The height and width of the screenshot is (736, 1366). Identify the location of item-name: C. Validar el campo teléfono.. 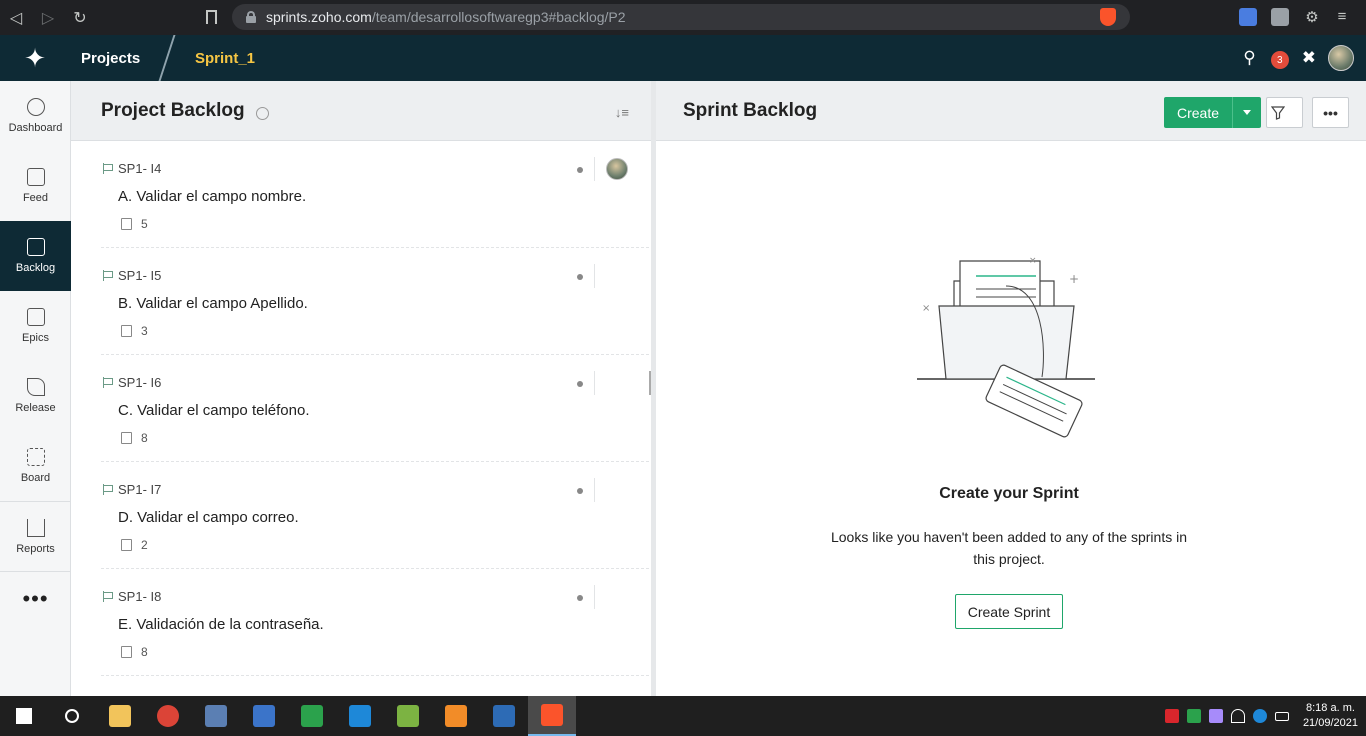
(214, 410).